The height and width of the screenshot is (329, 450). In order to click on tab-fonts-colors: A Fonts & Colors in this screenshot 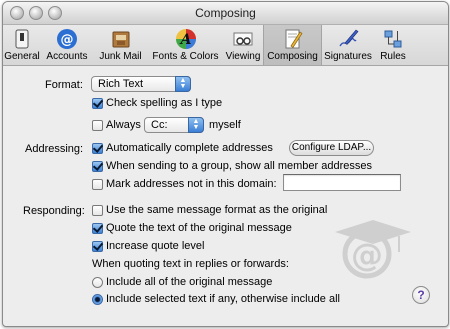, I will do `click(185, 45)`.